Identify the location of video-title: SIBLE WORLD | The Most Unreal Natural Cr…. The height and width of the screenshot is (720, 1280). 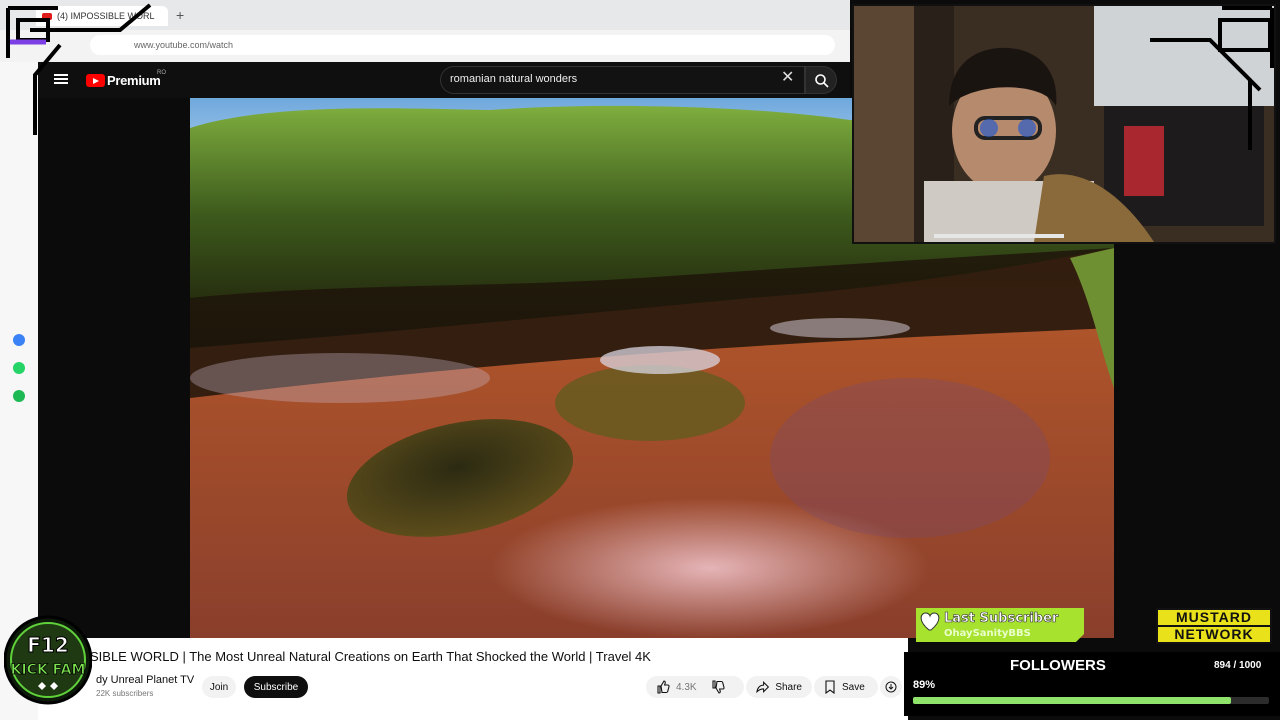
(370, 656).